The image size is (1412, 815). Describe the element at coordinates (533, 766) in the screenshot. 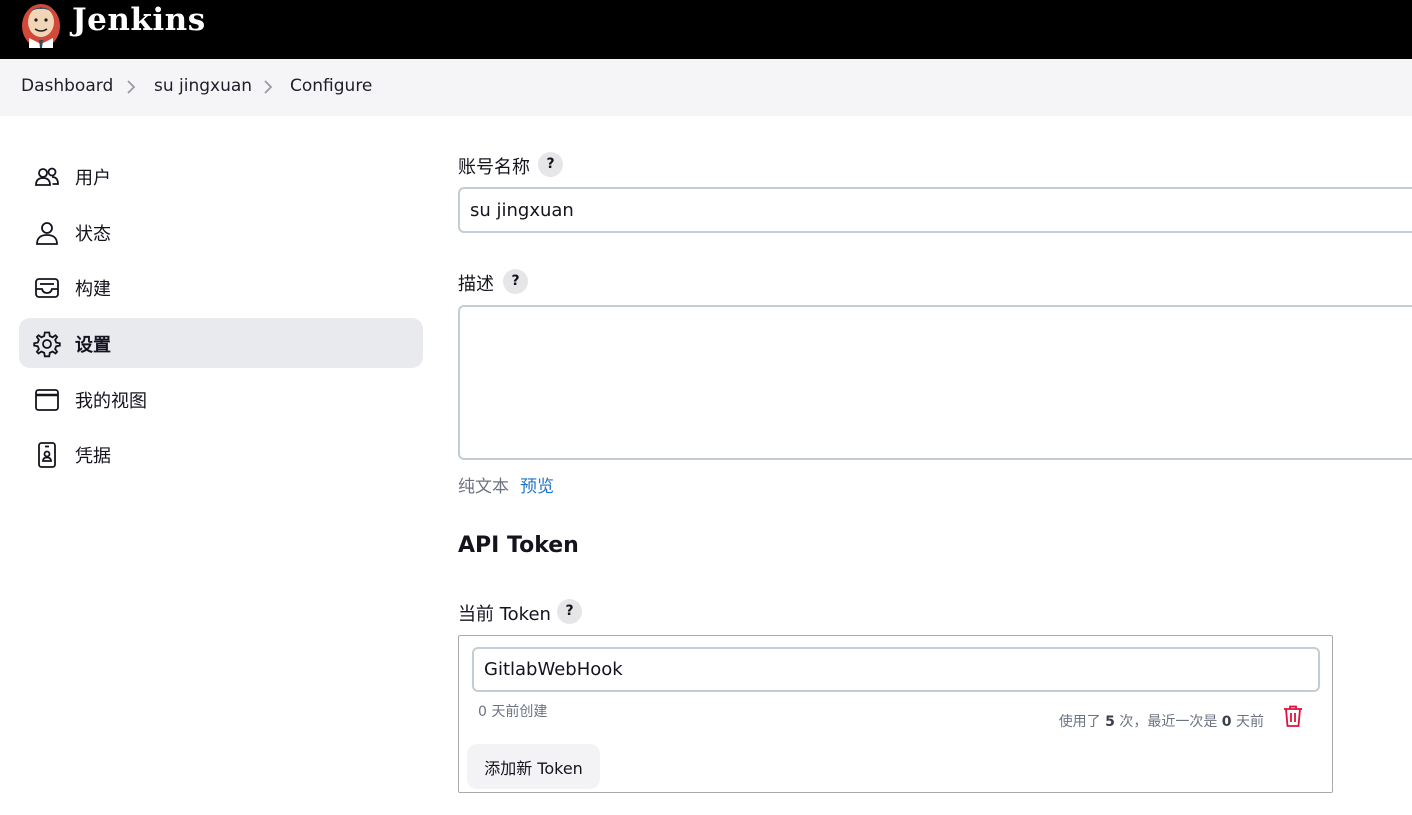

I see `add-new-token-button: 添加新 Token` at that location.